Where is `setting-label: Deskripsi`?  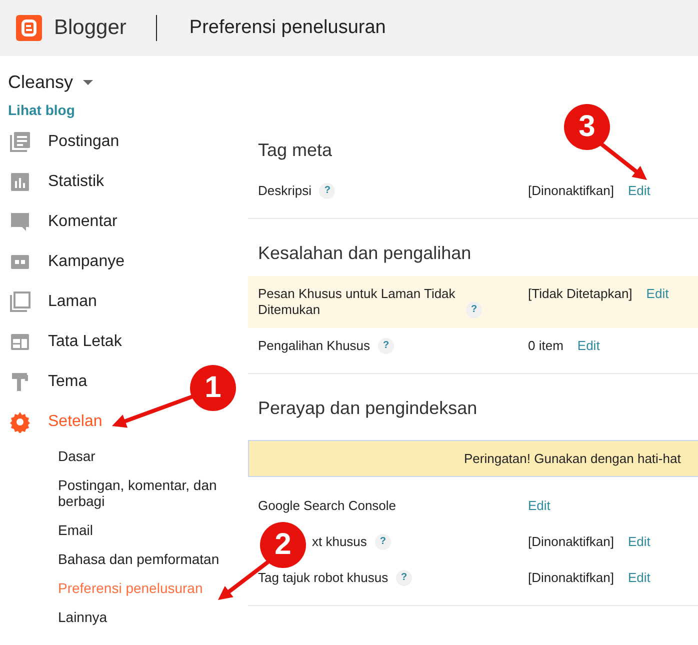
setting-label: Deskripsi is located at coordinates (285, 191).